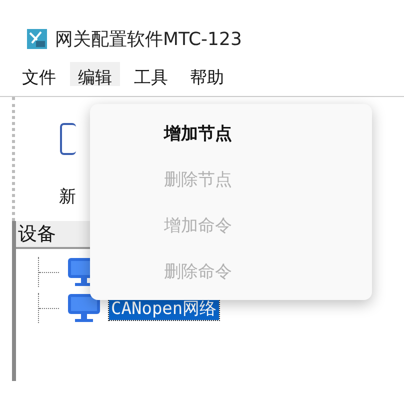 This screenshot has width=404, height=401. Describe the element at coordinates (207, 74) in the screenshot. I see `menu-item: 帮助` at that location.